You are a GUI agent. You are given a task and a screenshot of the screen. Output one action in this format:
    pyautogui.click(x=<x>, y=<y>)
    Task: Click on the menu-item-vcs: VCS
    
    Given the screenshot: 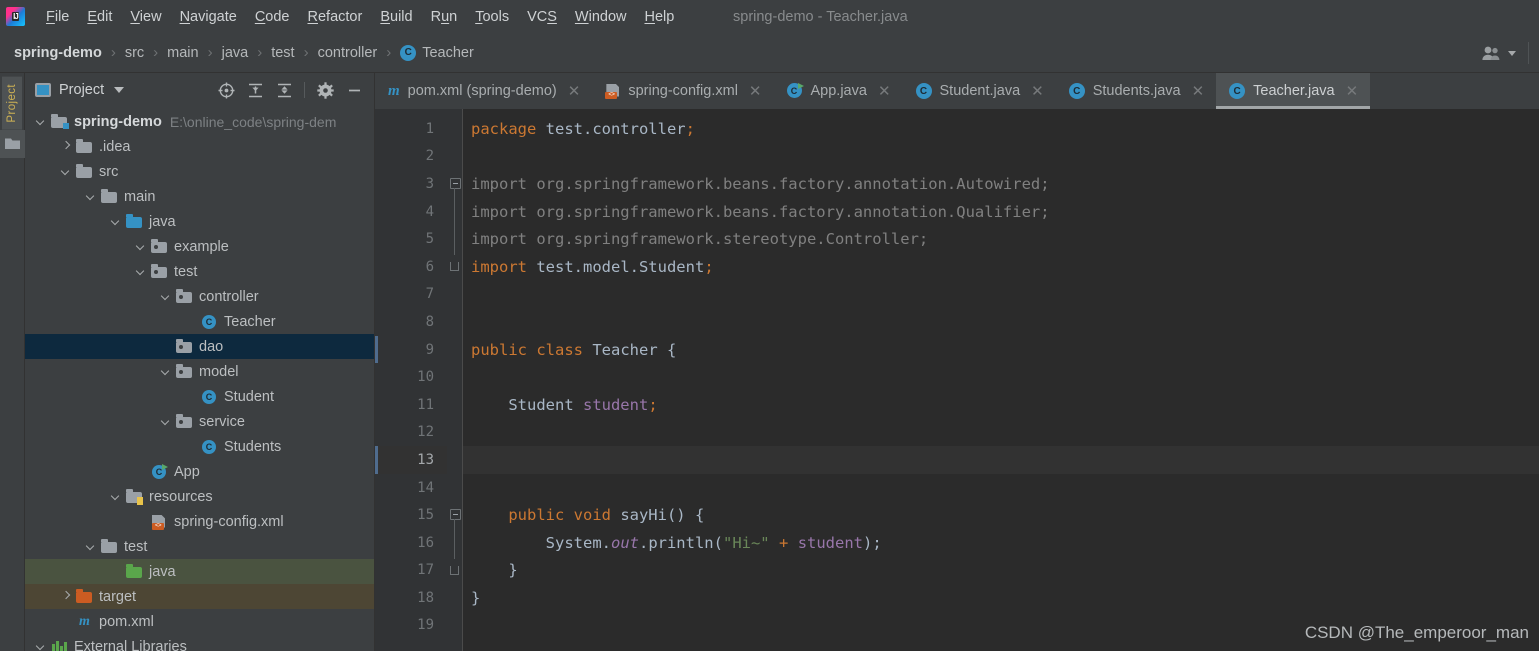 What is the action you would take?
    pyautogui.click(x=542, y=17)
    